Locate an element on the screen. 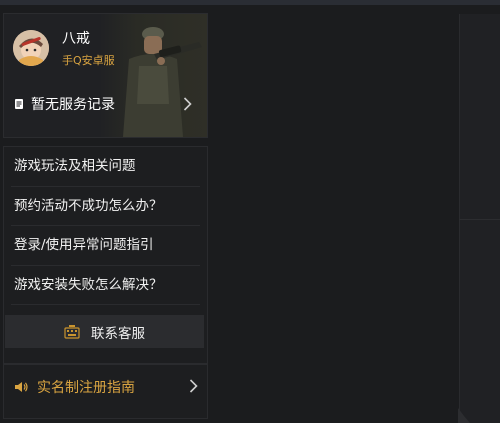  username: 八戒 is located at coordinates (76, 39).